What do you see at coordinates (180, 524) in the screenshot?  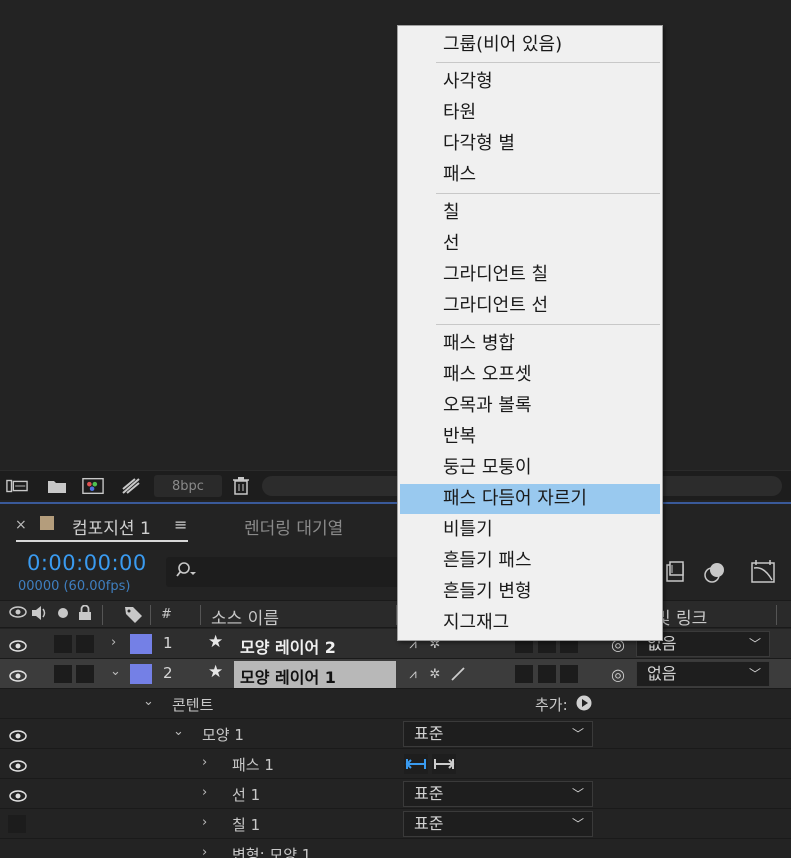 I see `tab-menu-icon: ≡` at bounding box center [180, 524].